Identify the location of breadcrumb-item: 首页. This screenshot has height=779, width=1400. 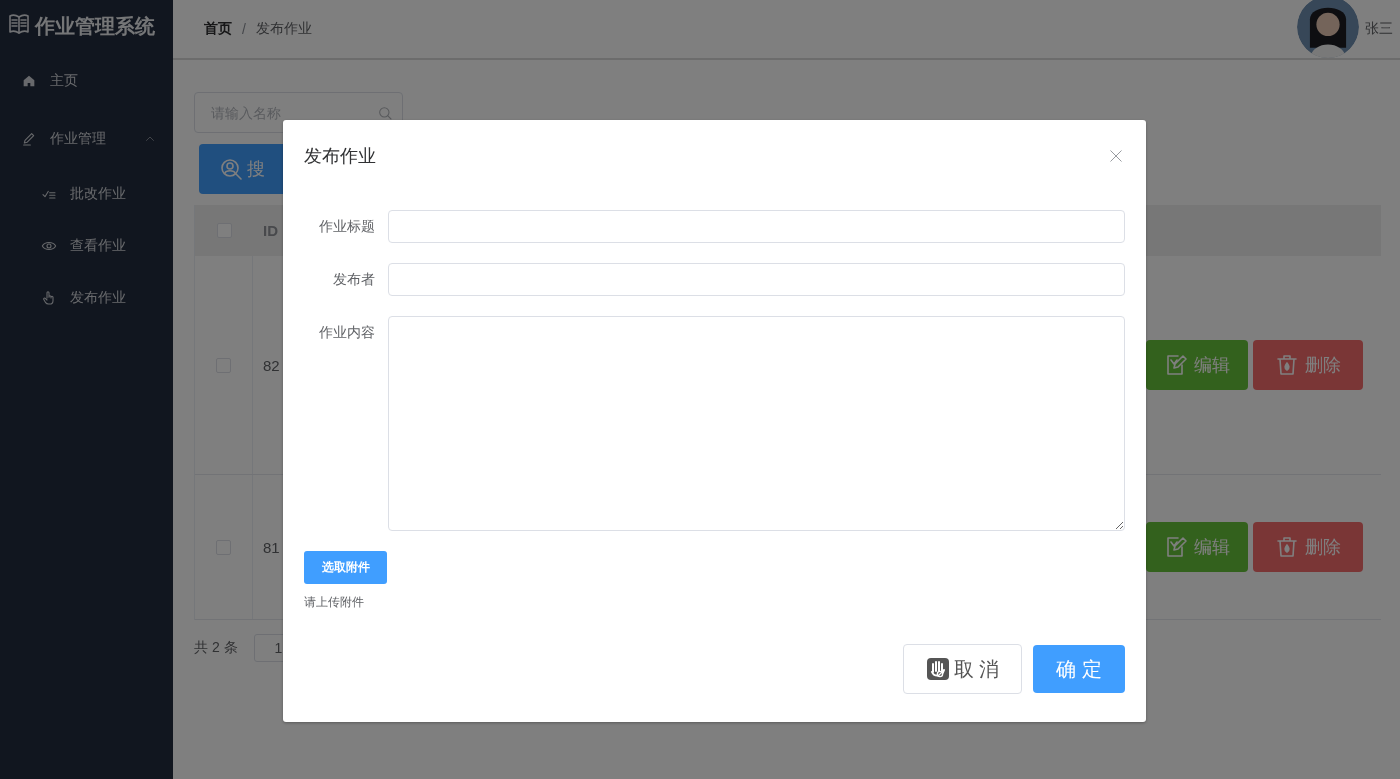
(218, 29).